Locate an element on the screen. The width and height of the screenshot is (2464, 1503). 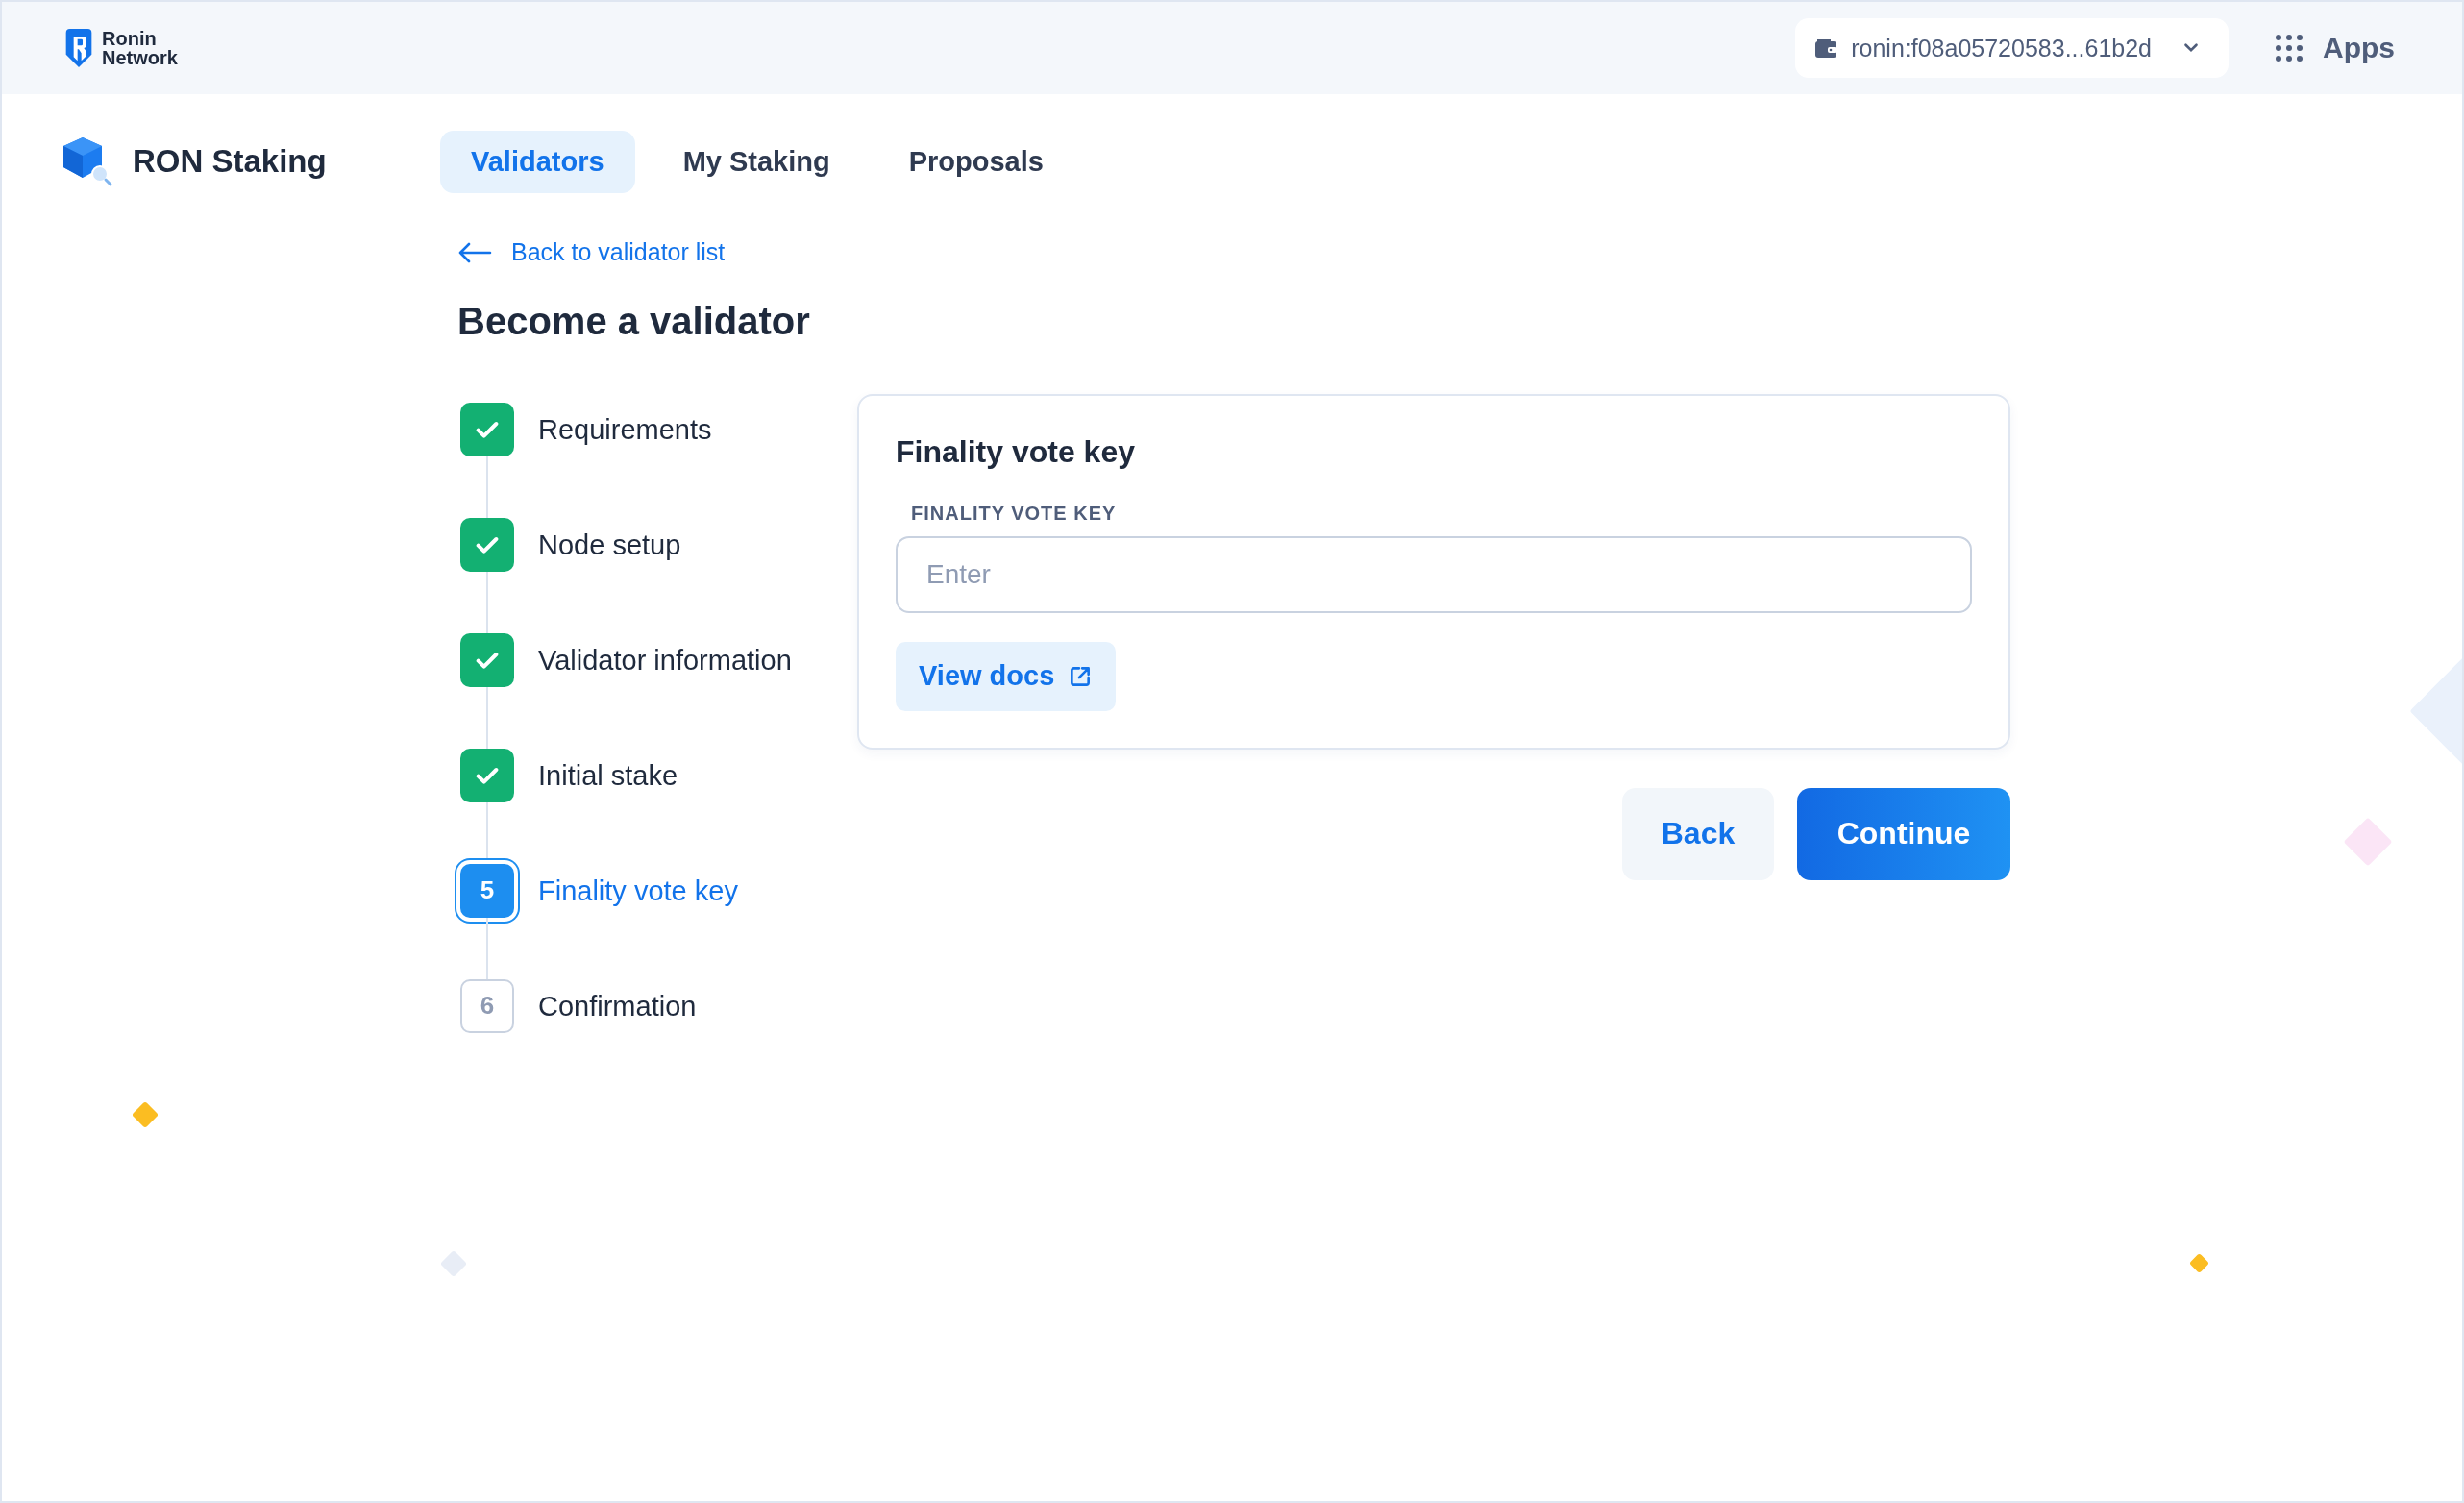
nav-tab: Proposals is located at coordinates (975, 161).